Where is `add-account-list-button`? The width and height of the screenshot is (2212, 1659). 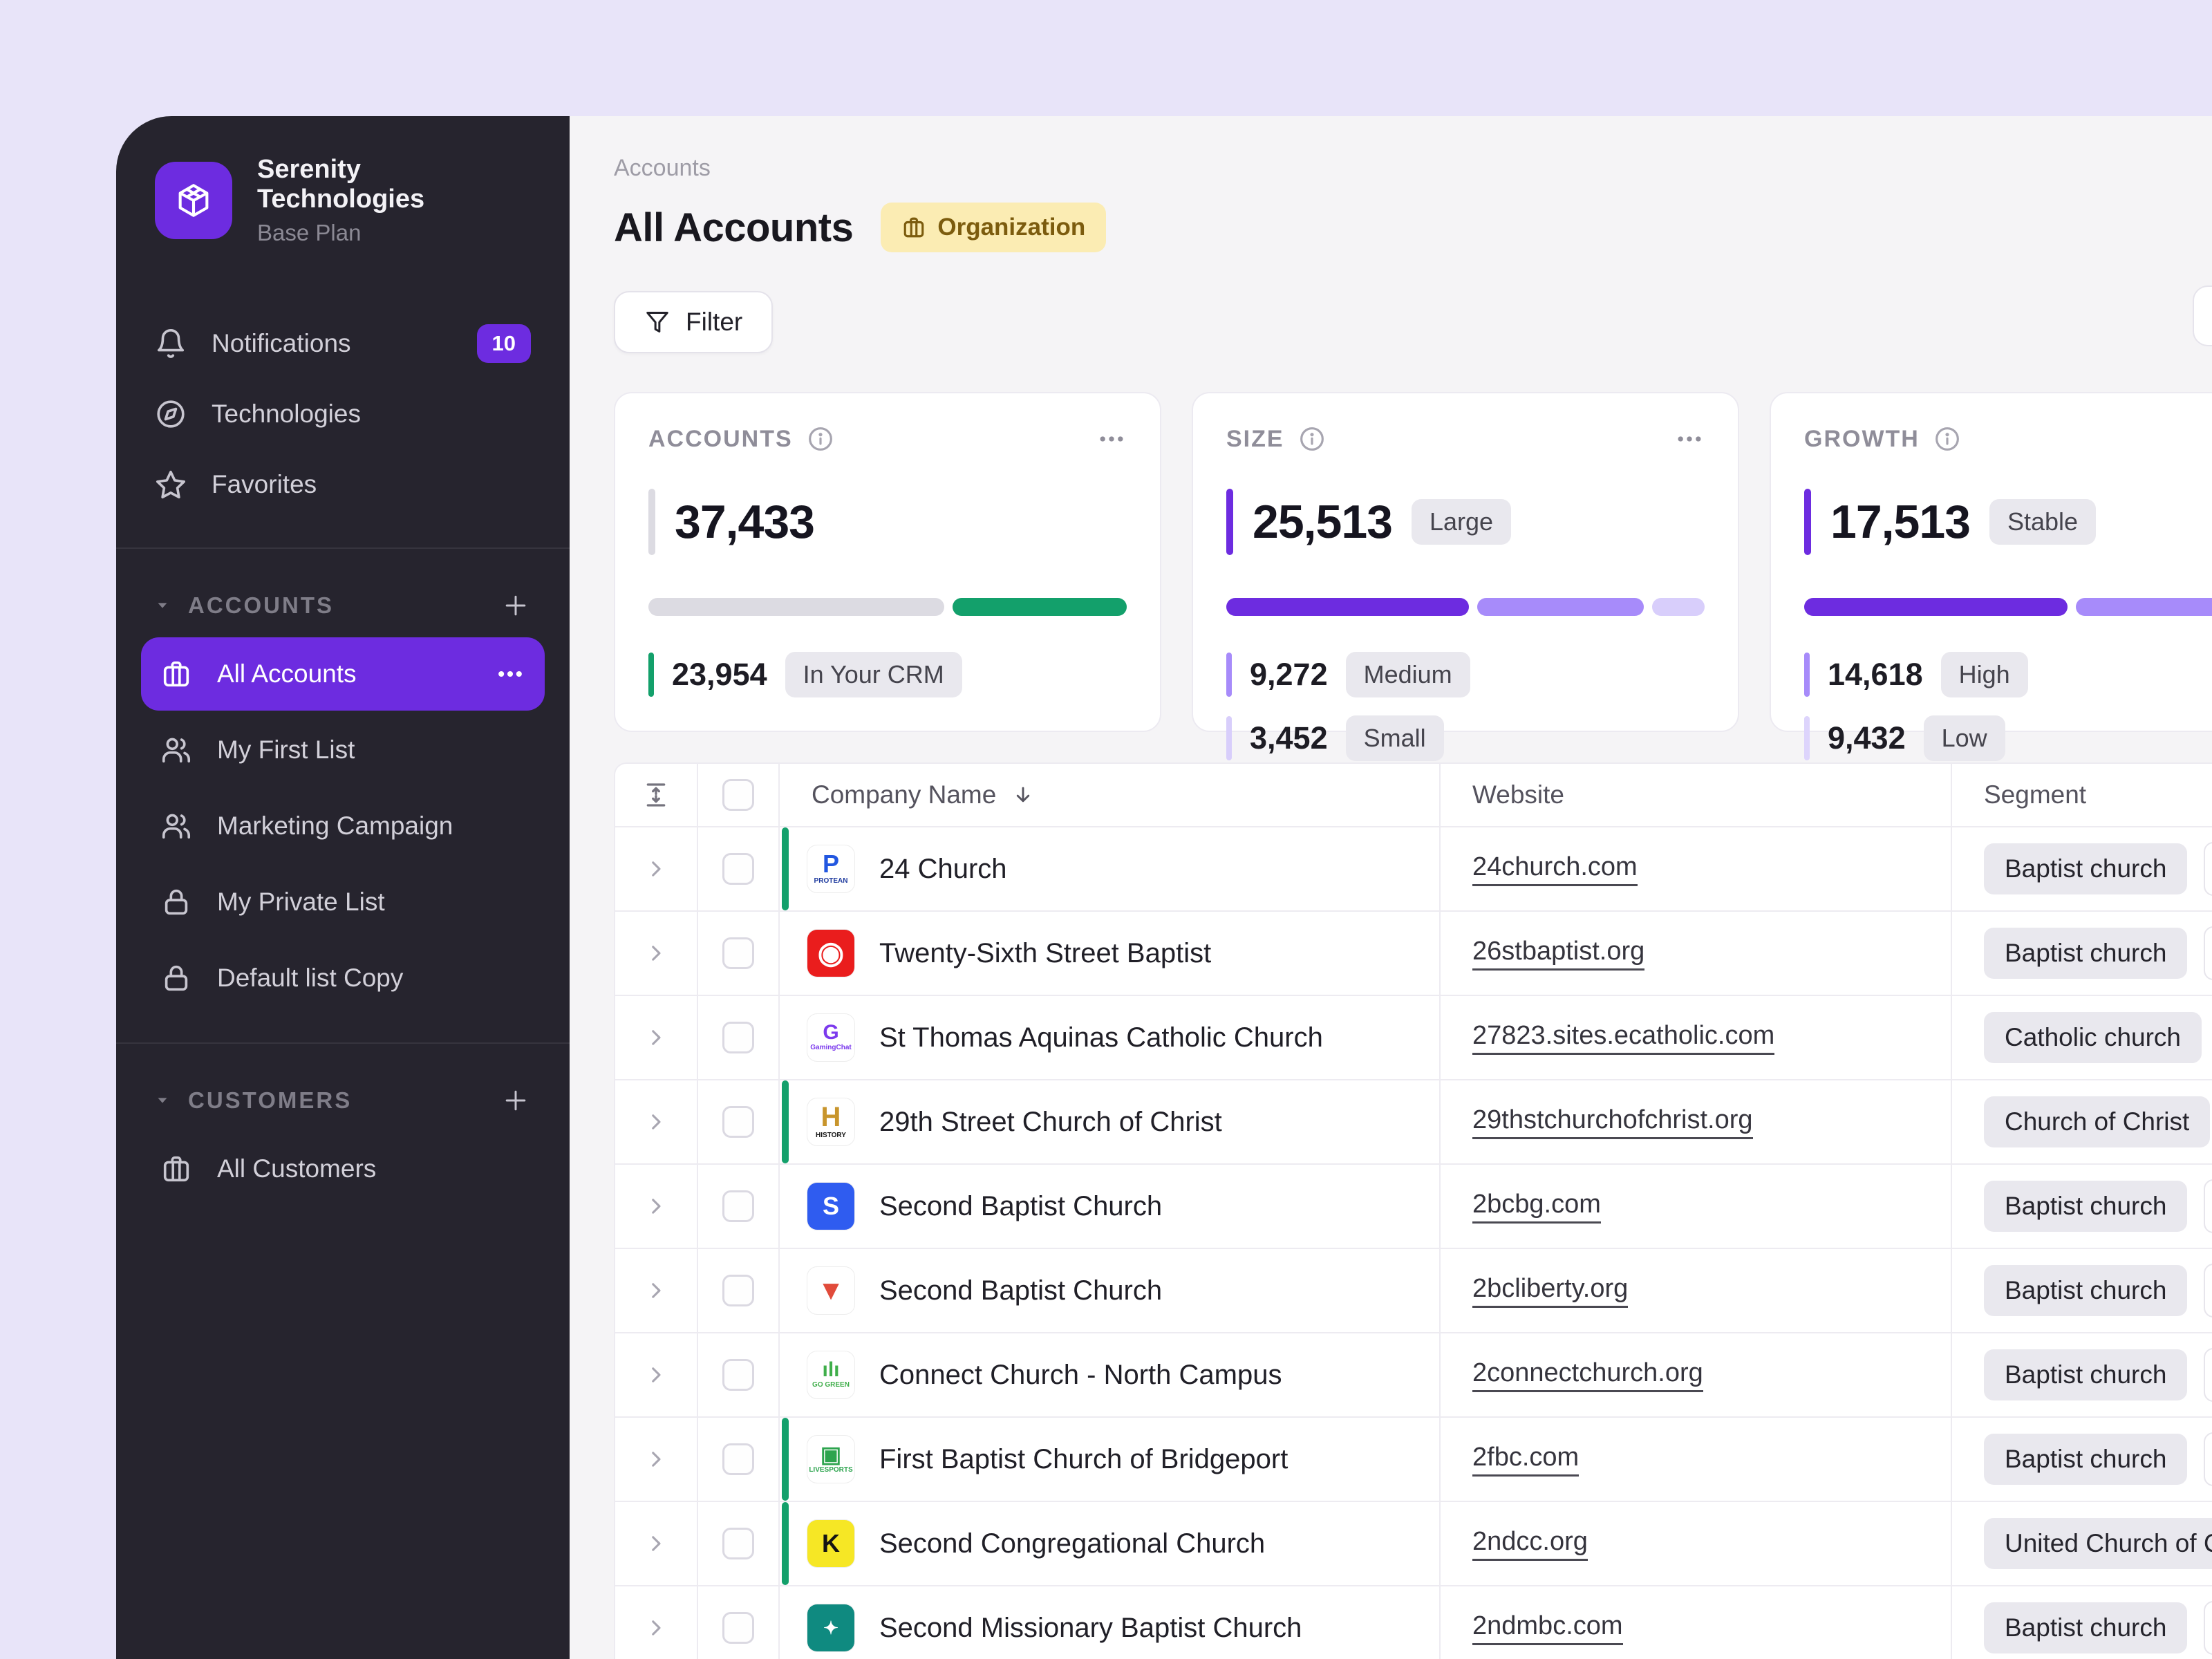 add-account-list-button is located at coordinates (515, 605).